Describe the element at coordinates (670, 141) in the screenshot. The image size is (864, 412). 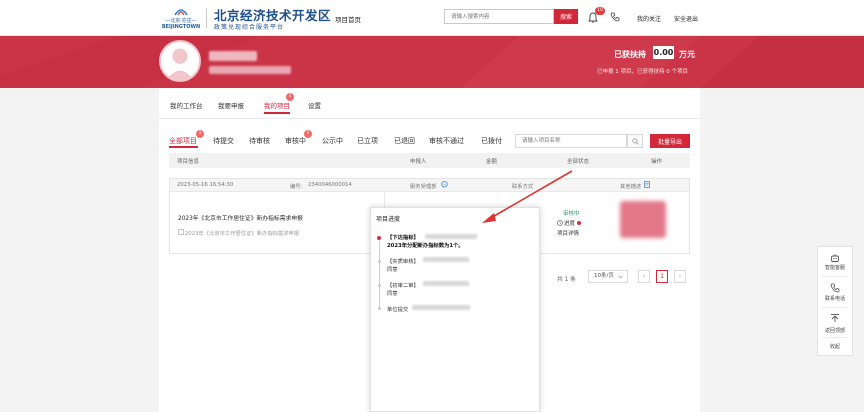
I see `batch-export-button: 批量导出` at that location.